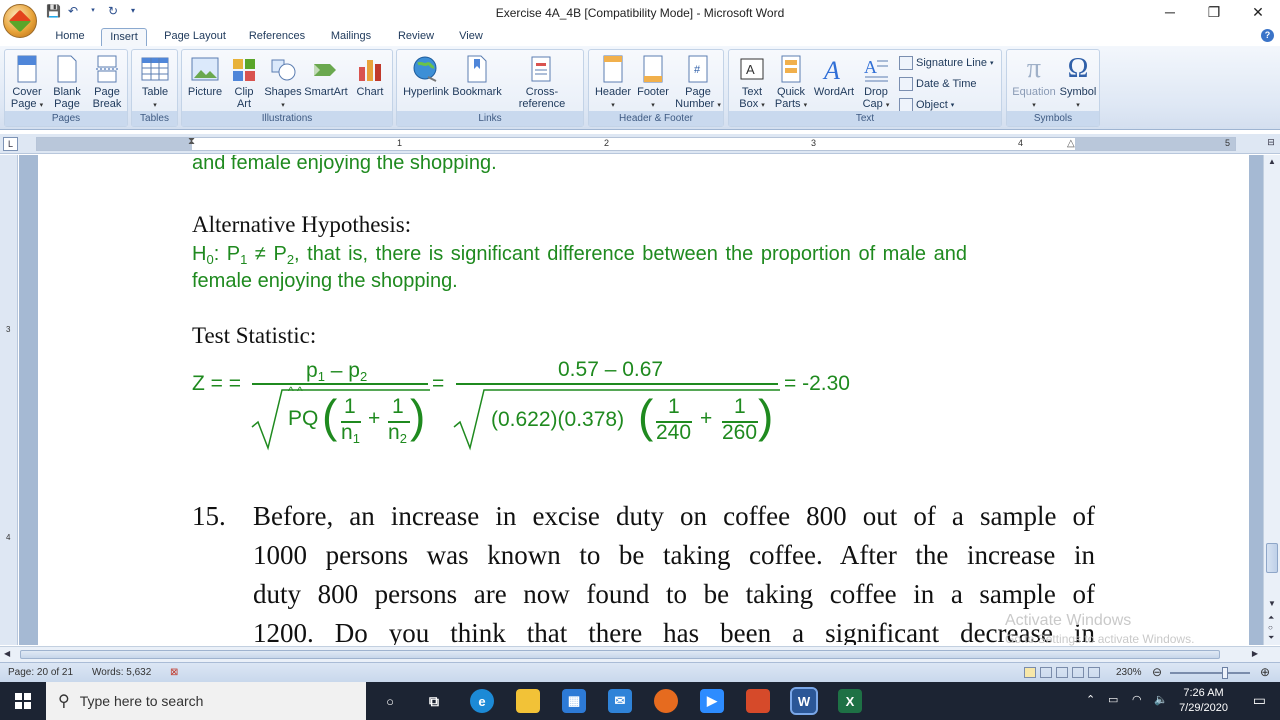  Describe the element at coordinates (1129, 672) in the screenshot. I see `zoom-level: 230%` at that location.